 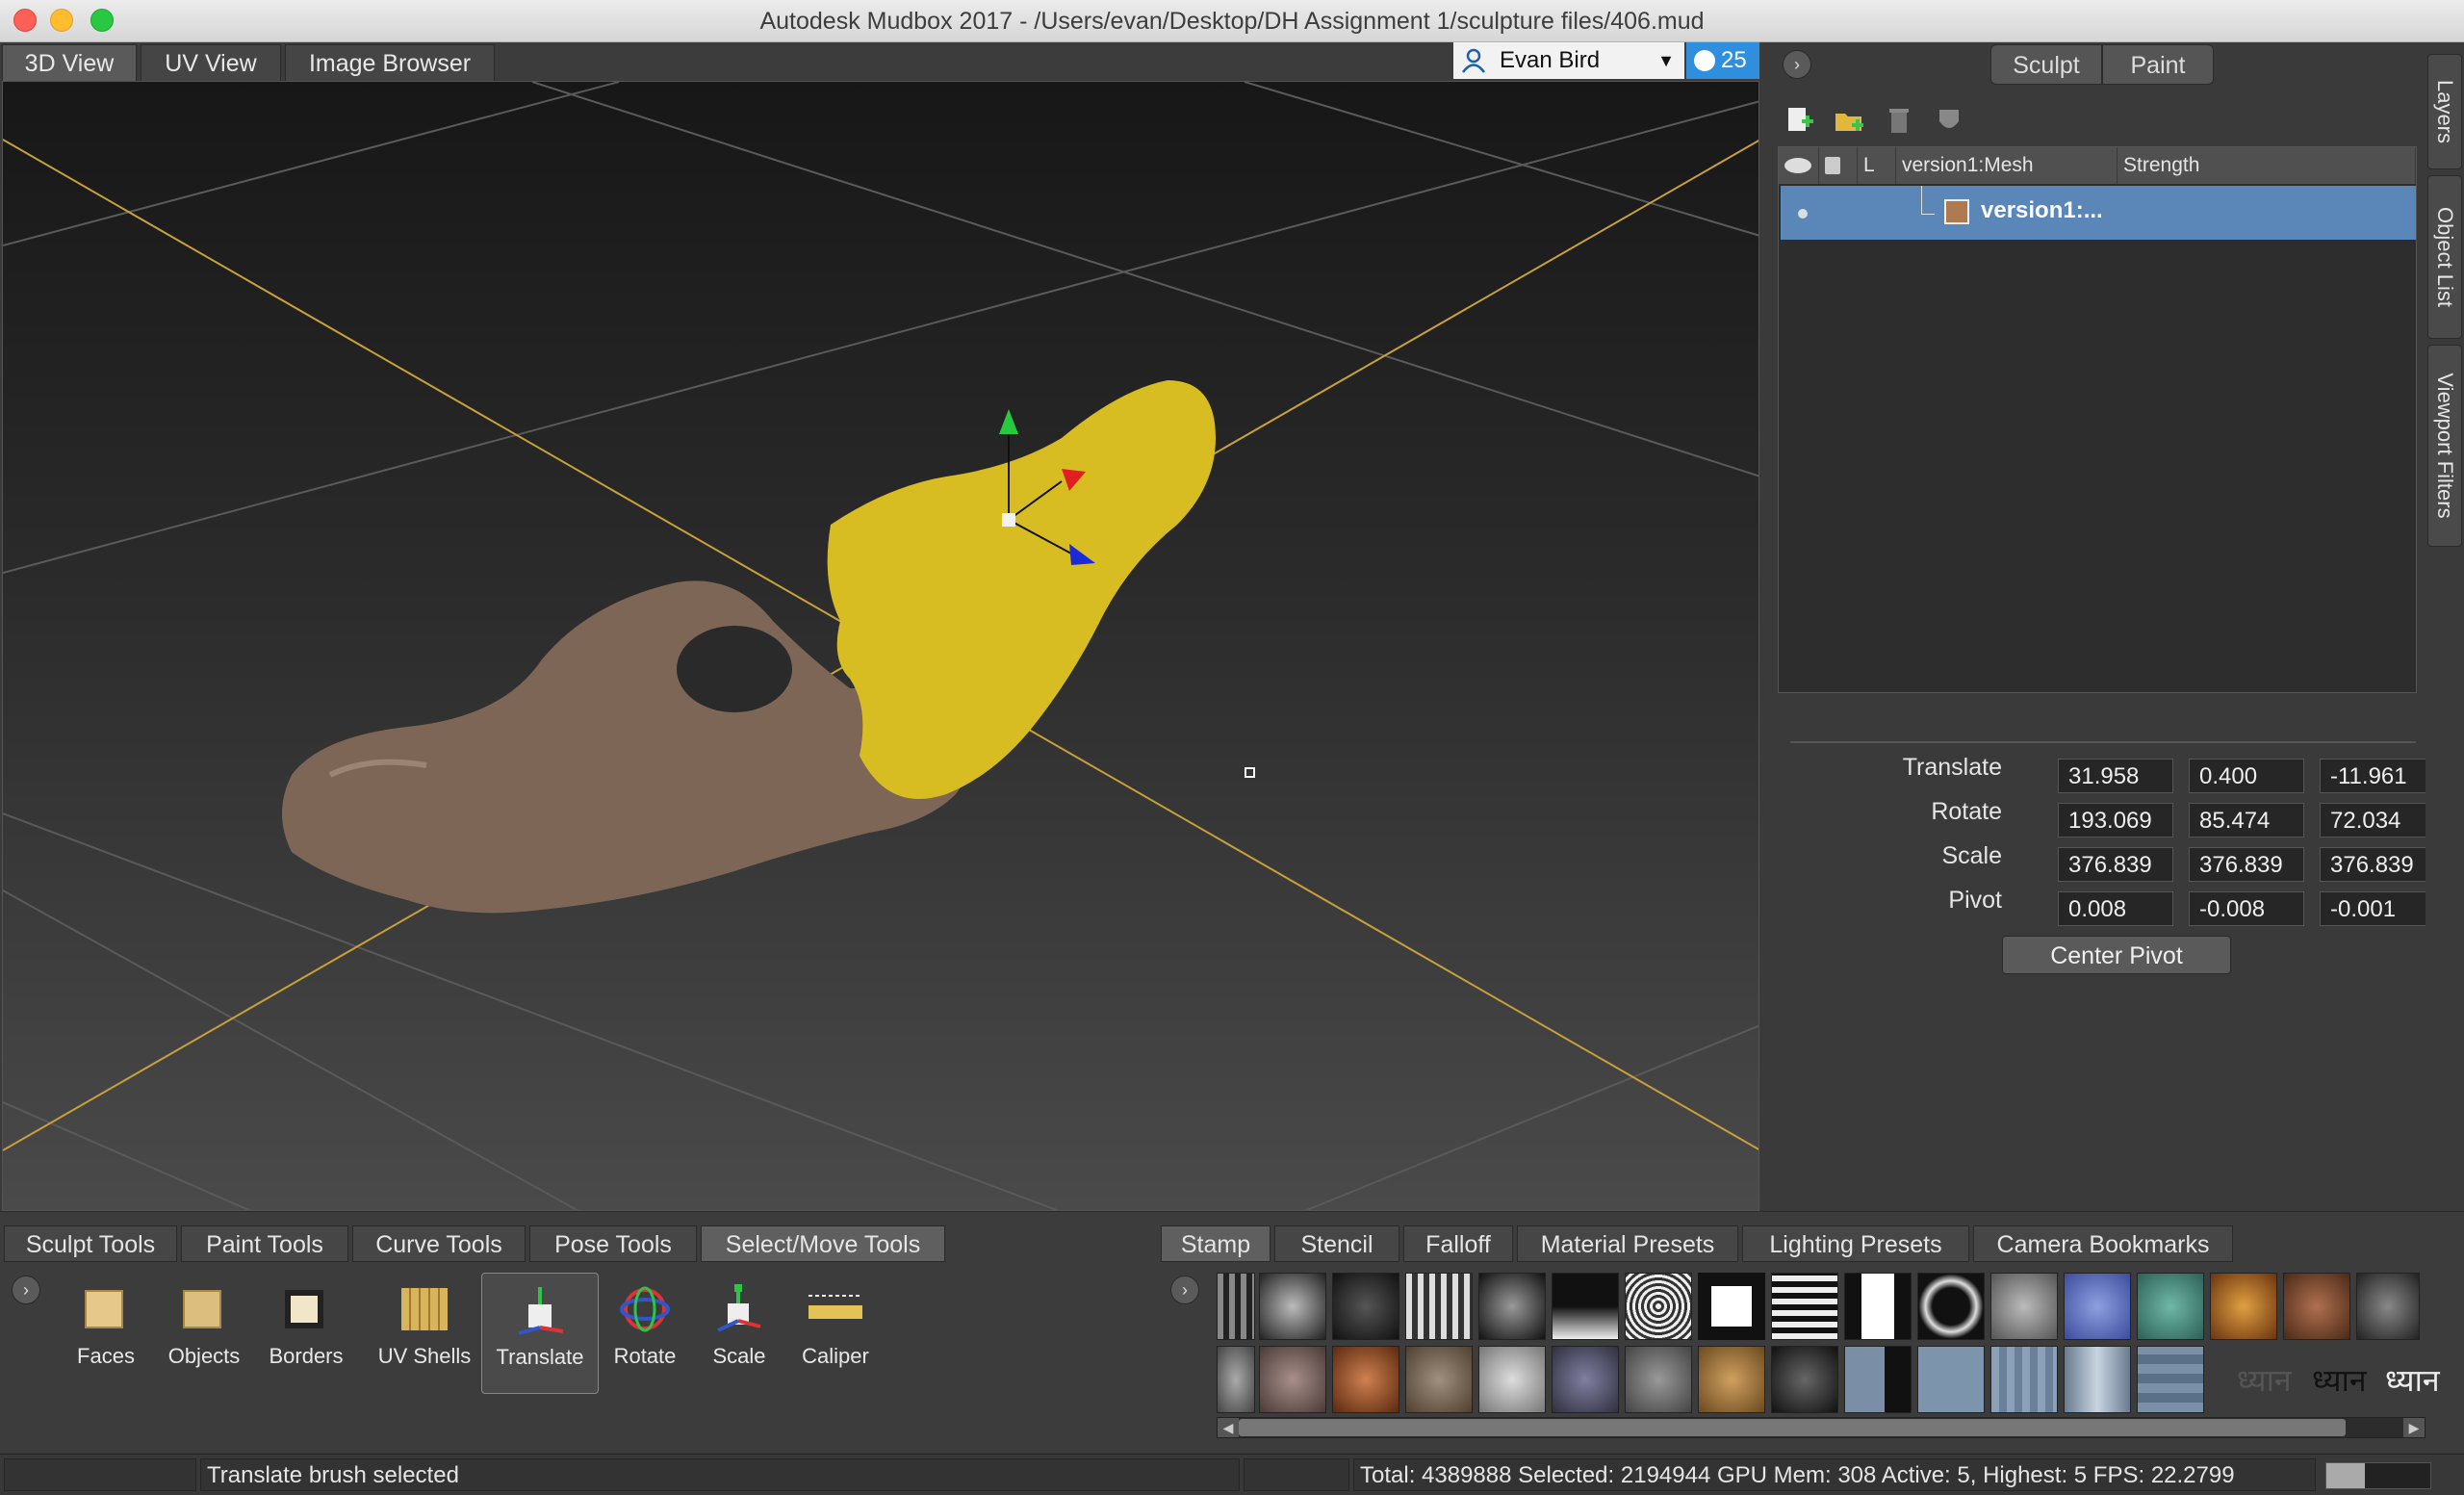 I want to click on rotate-x-field: 193.069, so click(x=2115, y=820).